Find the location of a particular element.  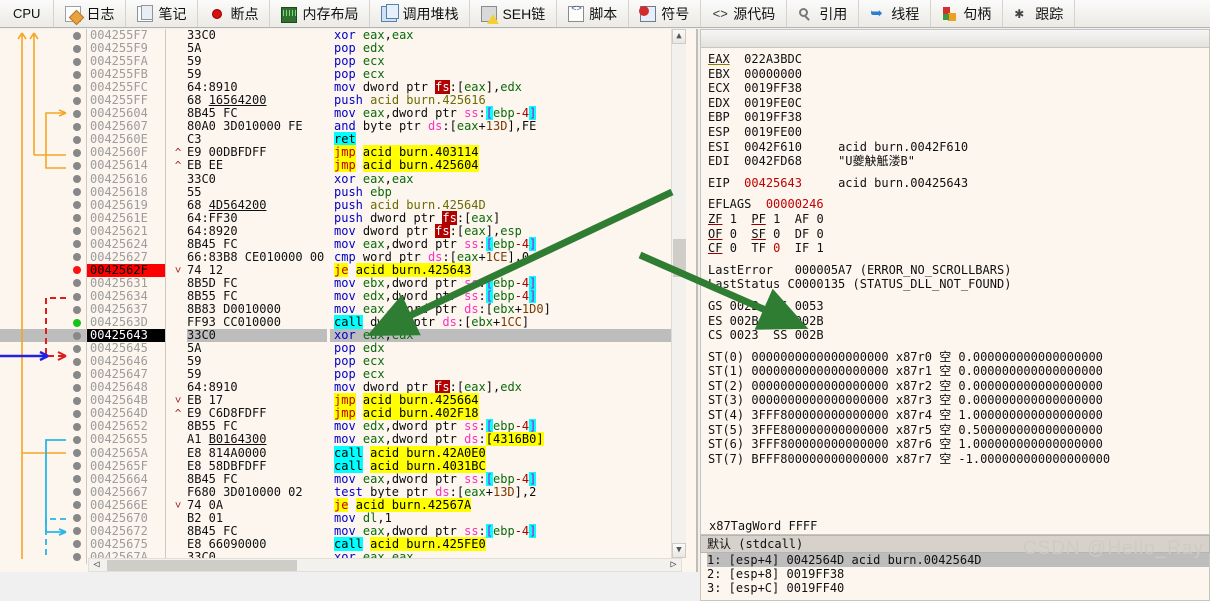

tab-log: 日志 is located at coordinates (90, 13).